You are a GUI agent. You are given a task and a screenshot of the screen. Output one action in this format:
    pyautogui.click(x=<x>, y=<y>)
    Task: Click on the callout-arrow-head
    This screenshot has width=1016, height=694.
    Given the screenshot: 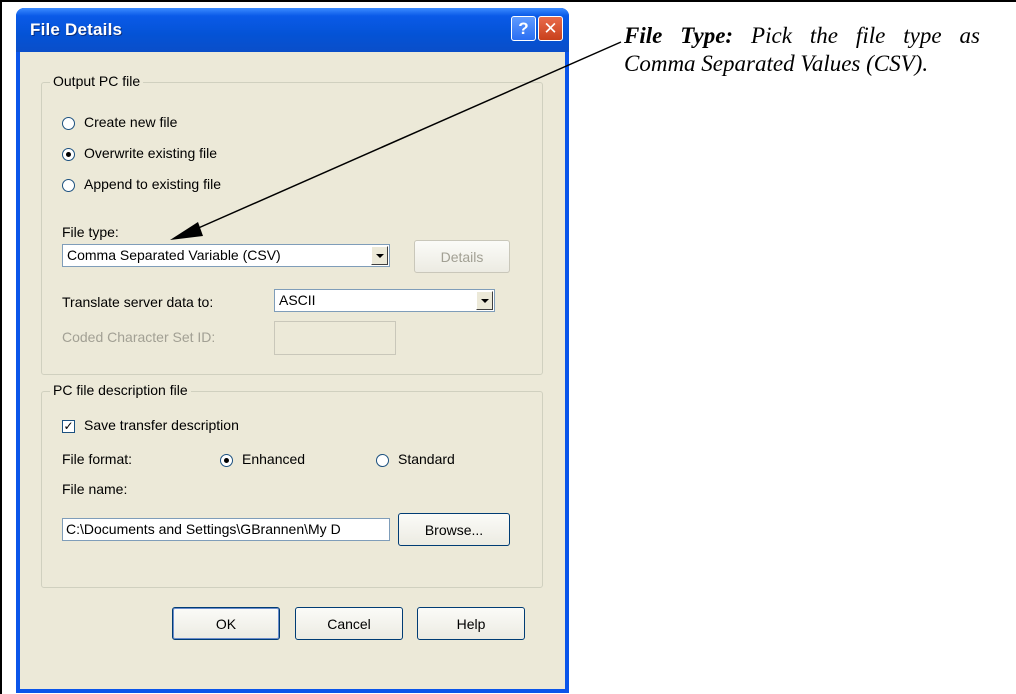 What is the action you would take?
    pyautogui.click(x=186, y=231)
    